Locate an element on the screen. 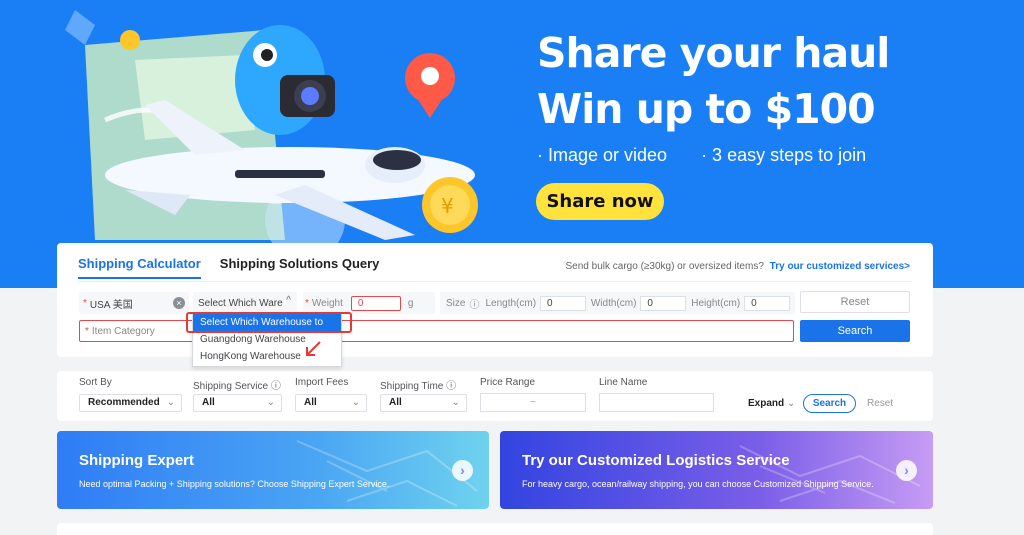  warehouse-select: Select Which Ware ^ is located at coordinates (245, 303).